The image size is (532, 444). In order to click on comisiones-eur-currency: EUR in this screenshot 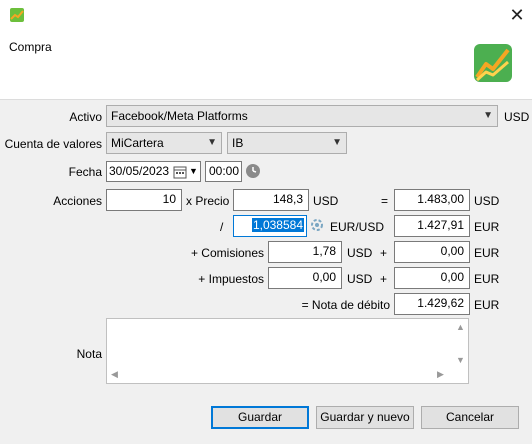, I will do `click(487, 253)`.